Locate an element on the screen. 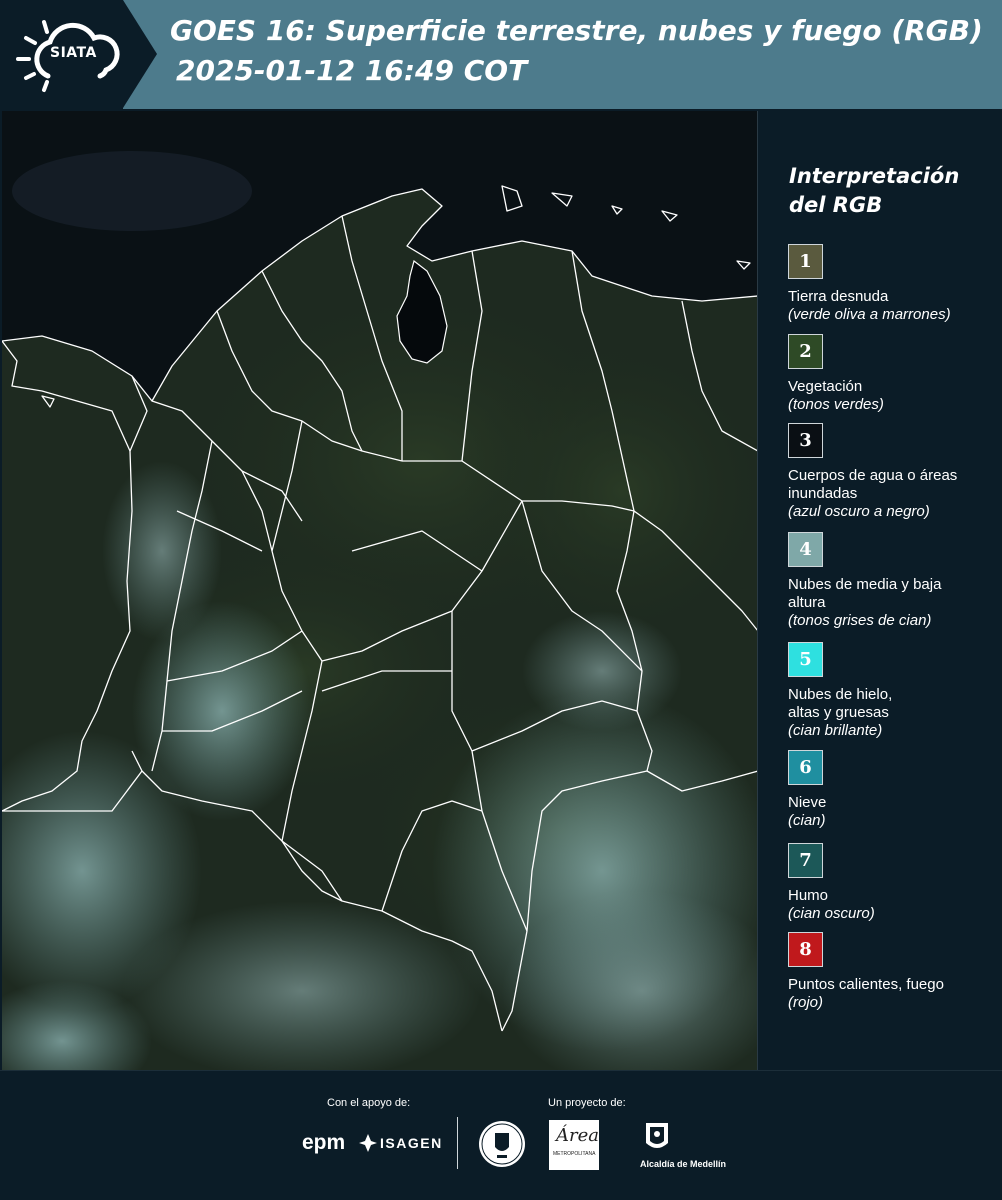 The height and width of the screenshot is (1200, 1002). legend-item-vegetation: 2 Vegetación (tonos verdes) is located at coordinates (893, 374).